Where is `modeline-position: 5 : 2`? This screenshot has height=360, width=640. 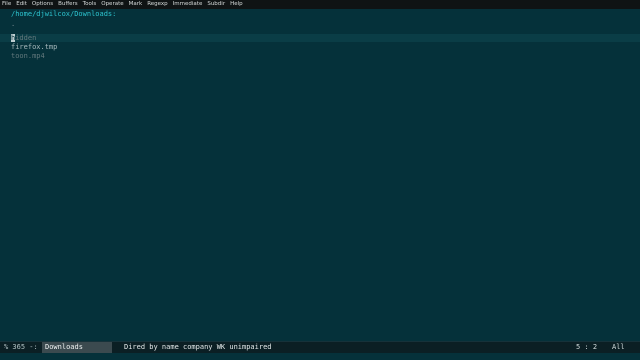
modeline-position: 5 : 2 is located at coordinates (587, 347).